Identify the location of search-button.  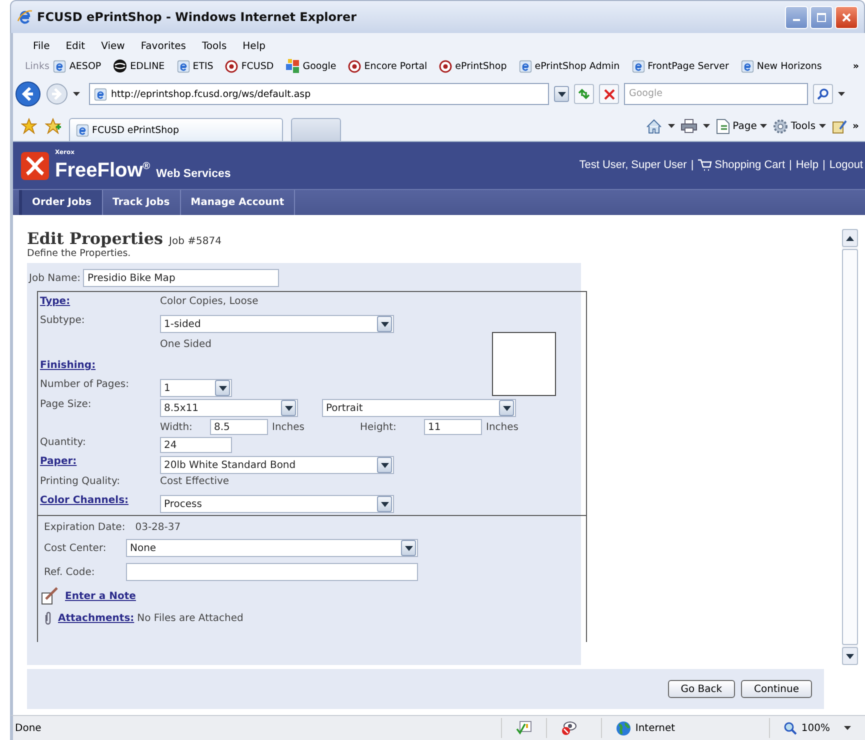
(823, 94).